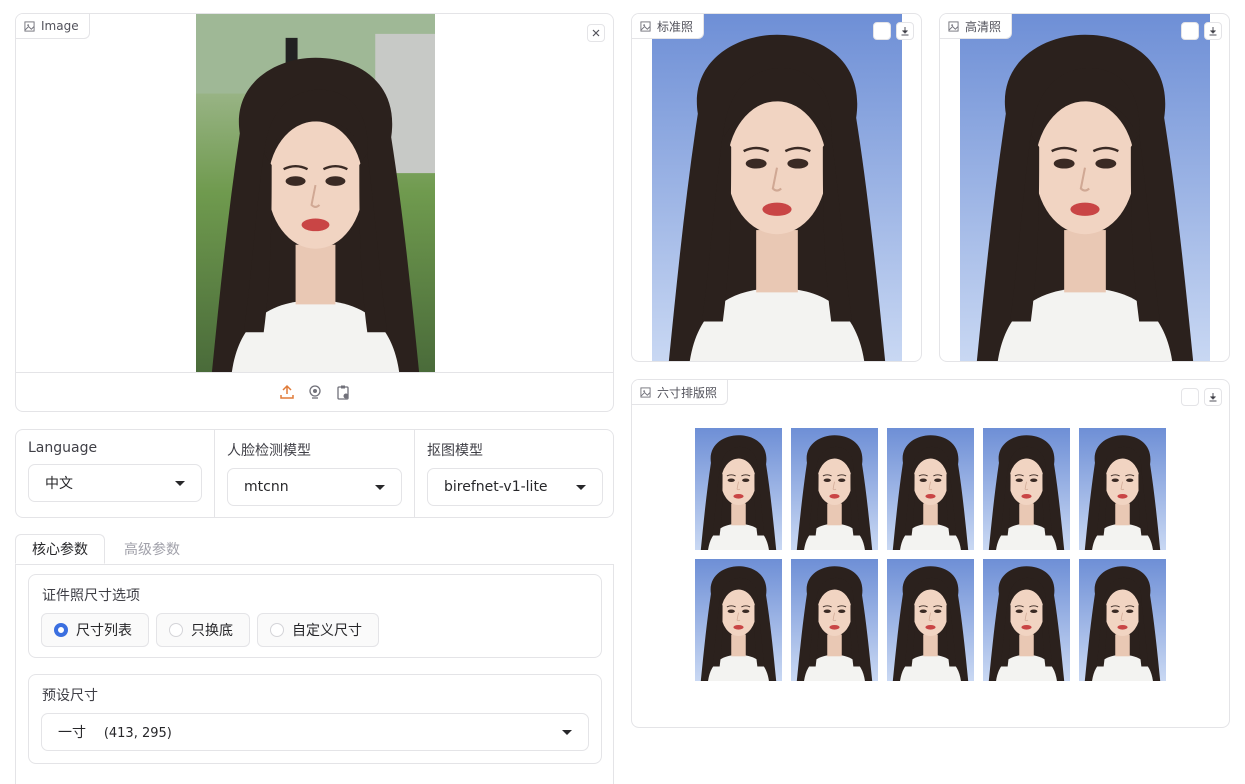  What do you see at coordinates (91, 596) in the screenshot?
I see `size-options-title: 证件照尺寸选项` at bounding box center [91, 596].